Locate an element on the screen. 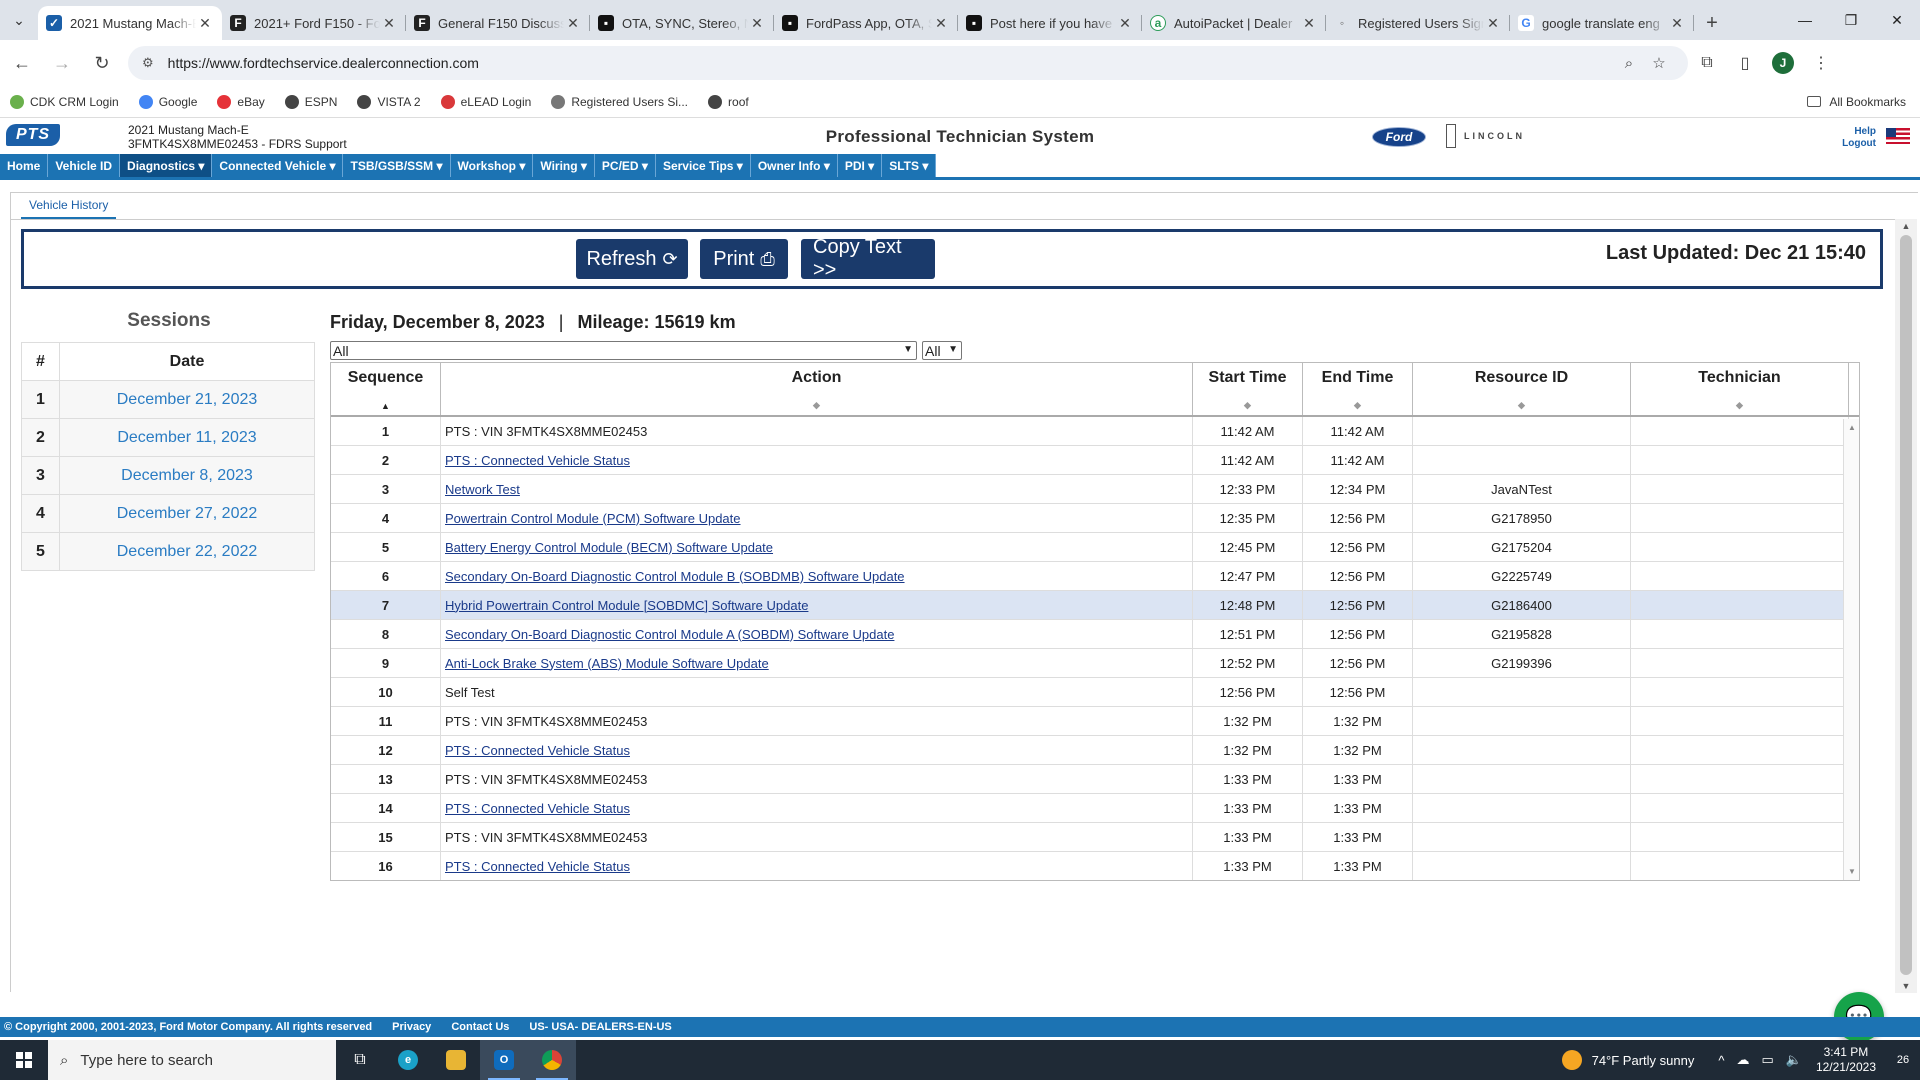 The width and height of the screenshot is (1920, 1080). taskbar-search-box: ⌕ Type here to search is located at coordinates (192, 1060).